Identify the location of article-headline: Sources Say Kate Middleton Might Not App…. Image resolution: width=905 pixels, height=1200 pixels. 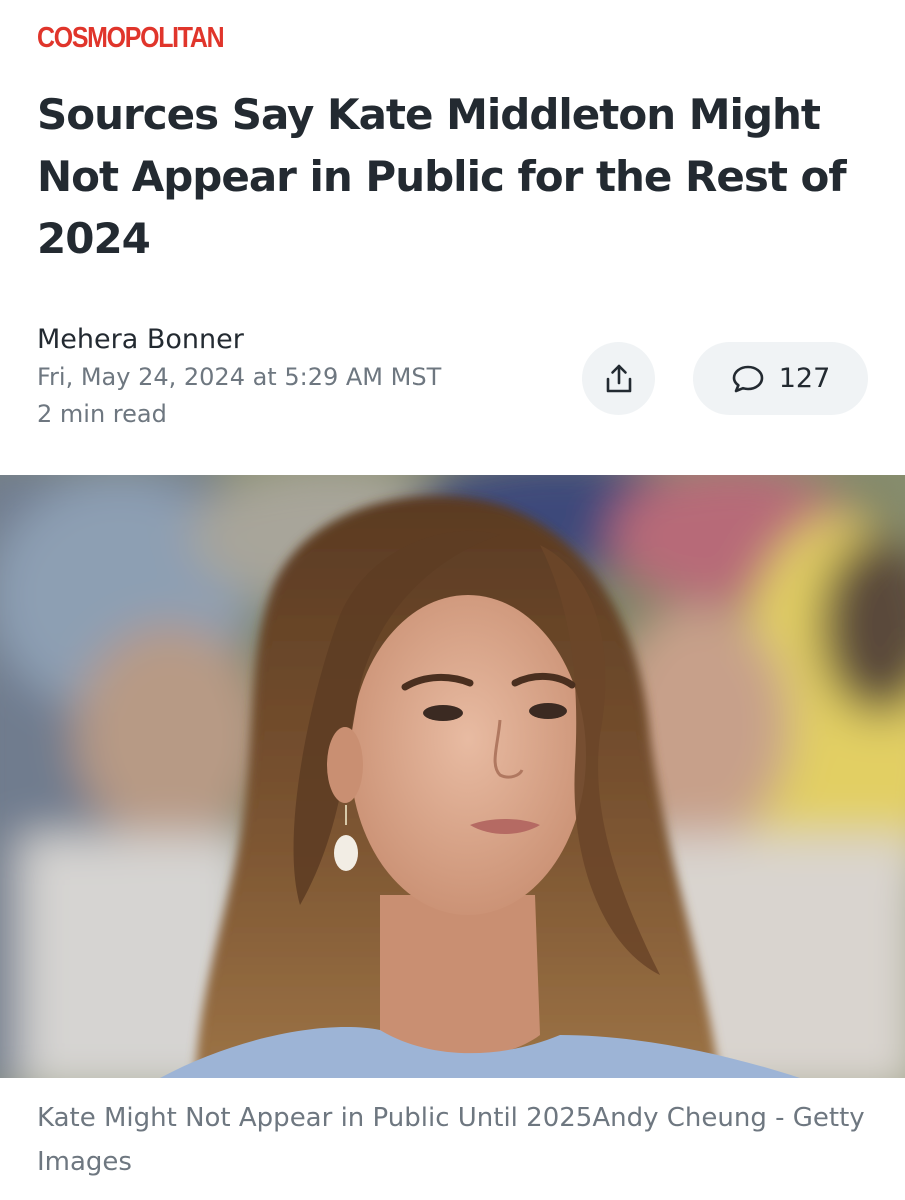
(442, 176).